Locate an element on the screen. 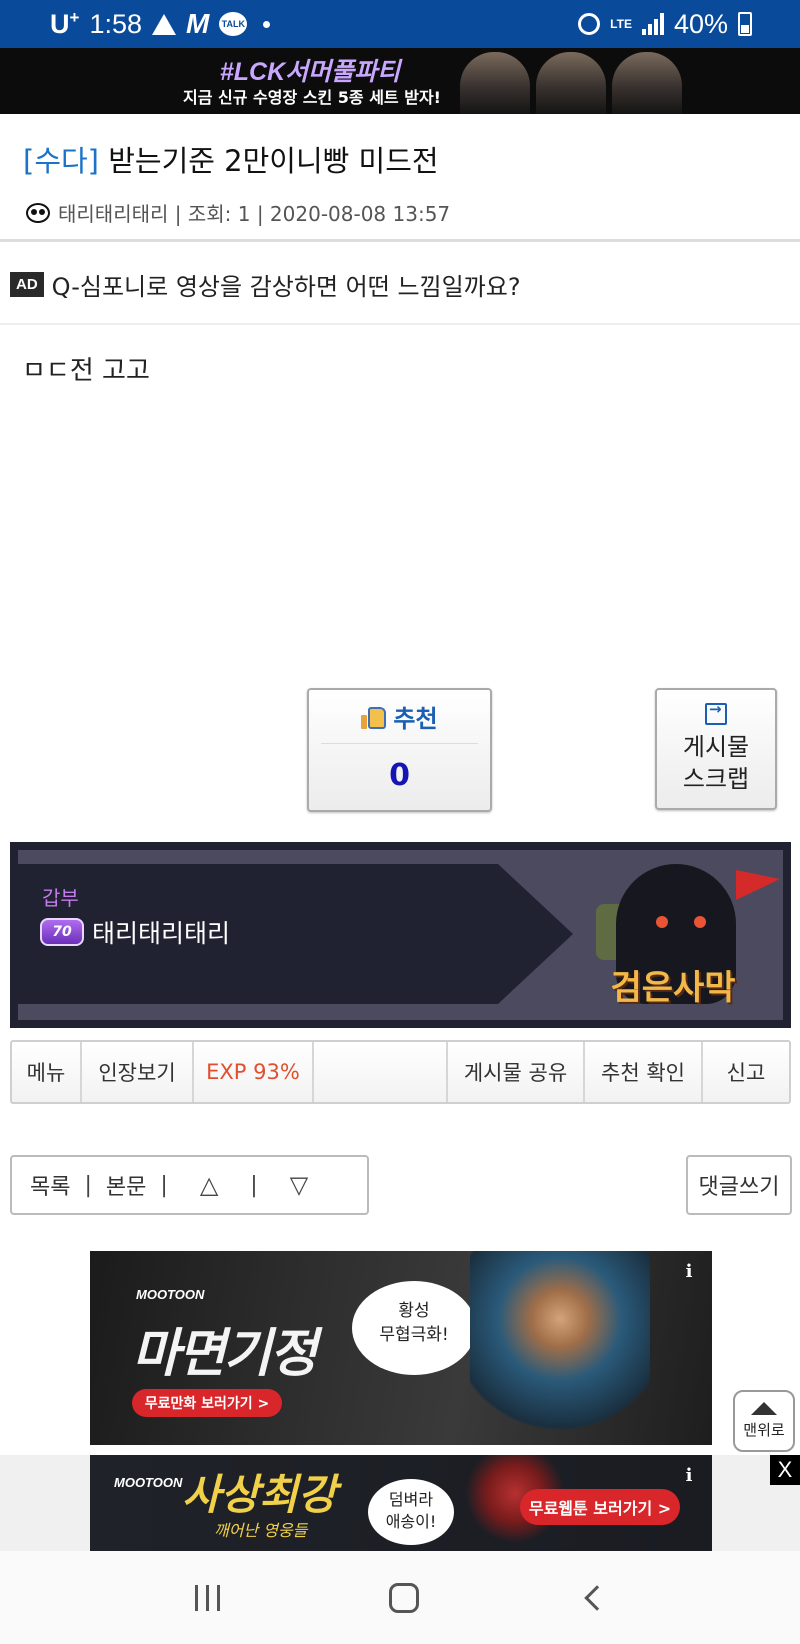 The image size is (800, 1644). scroll-top-button: 맨위로 is located at coordinates (764, 1421).